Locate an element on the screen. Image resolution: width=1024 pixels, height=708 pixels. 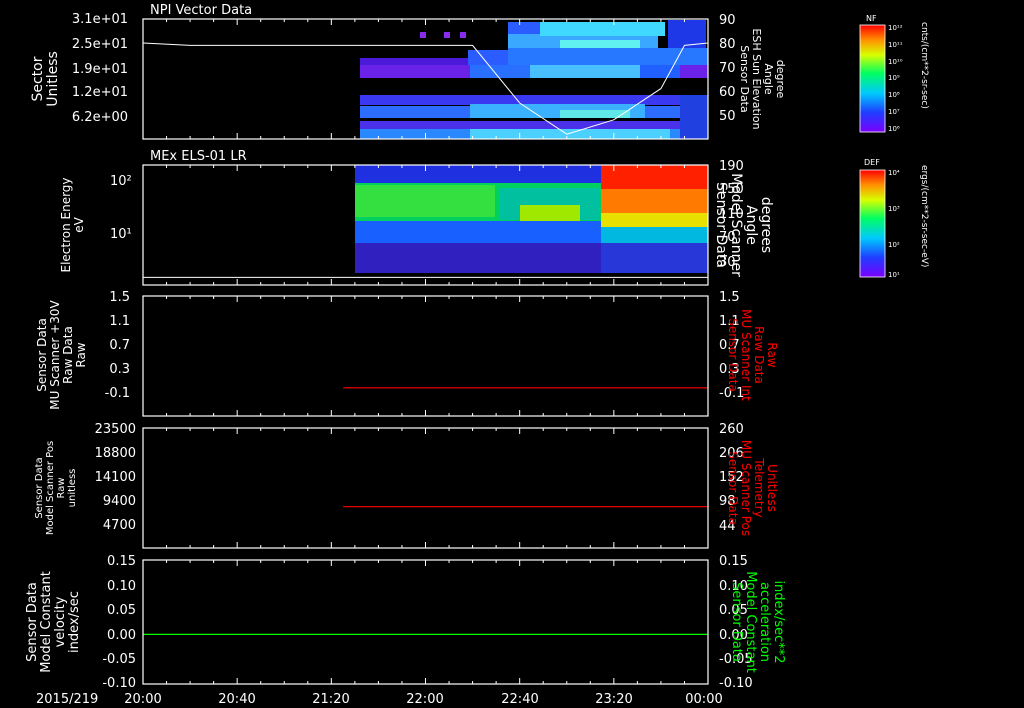
colorbar-tick: 10⁹ is located at coordinates (894, 78).